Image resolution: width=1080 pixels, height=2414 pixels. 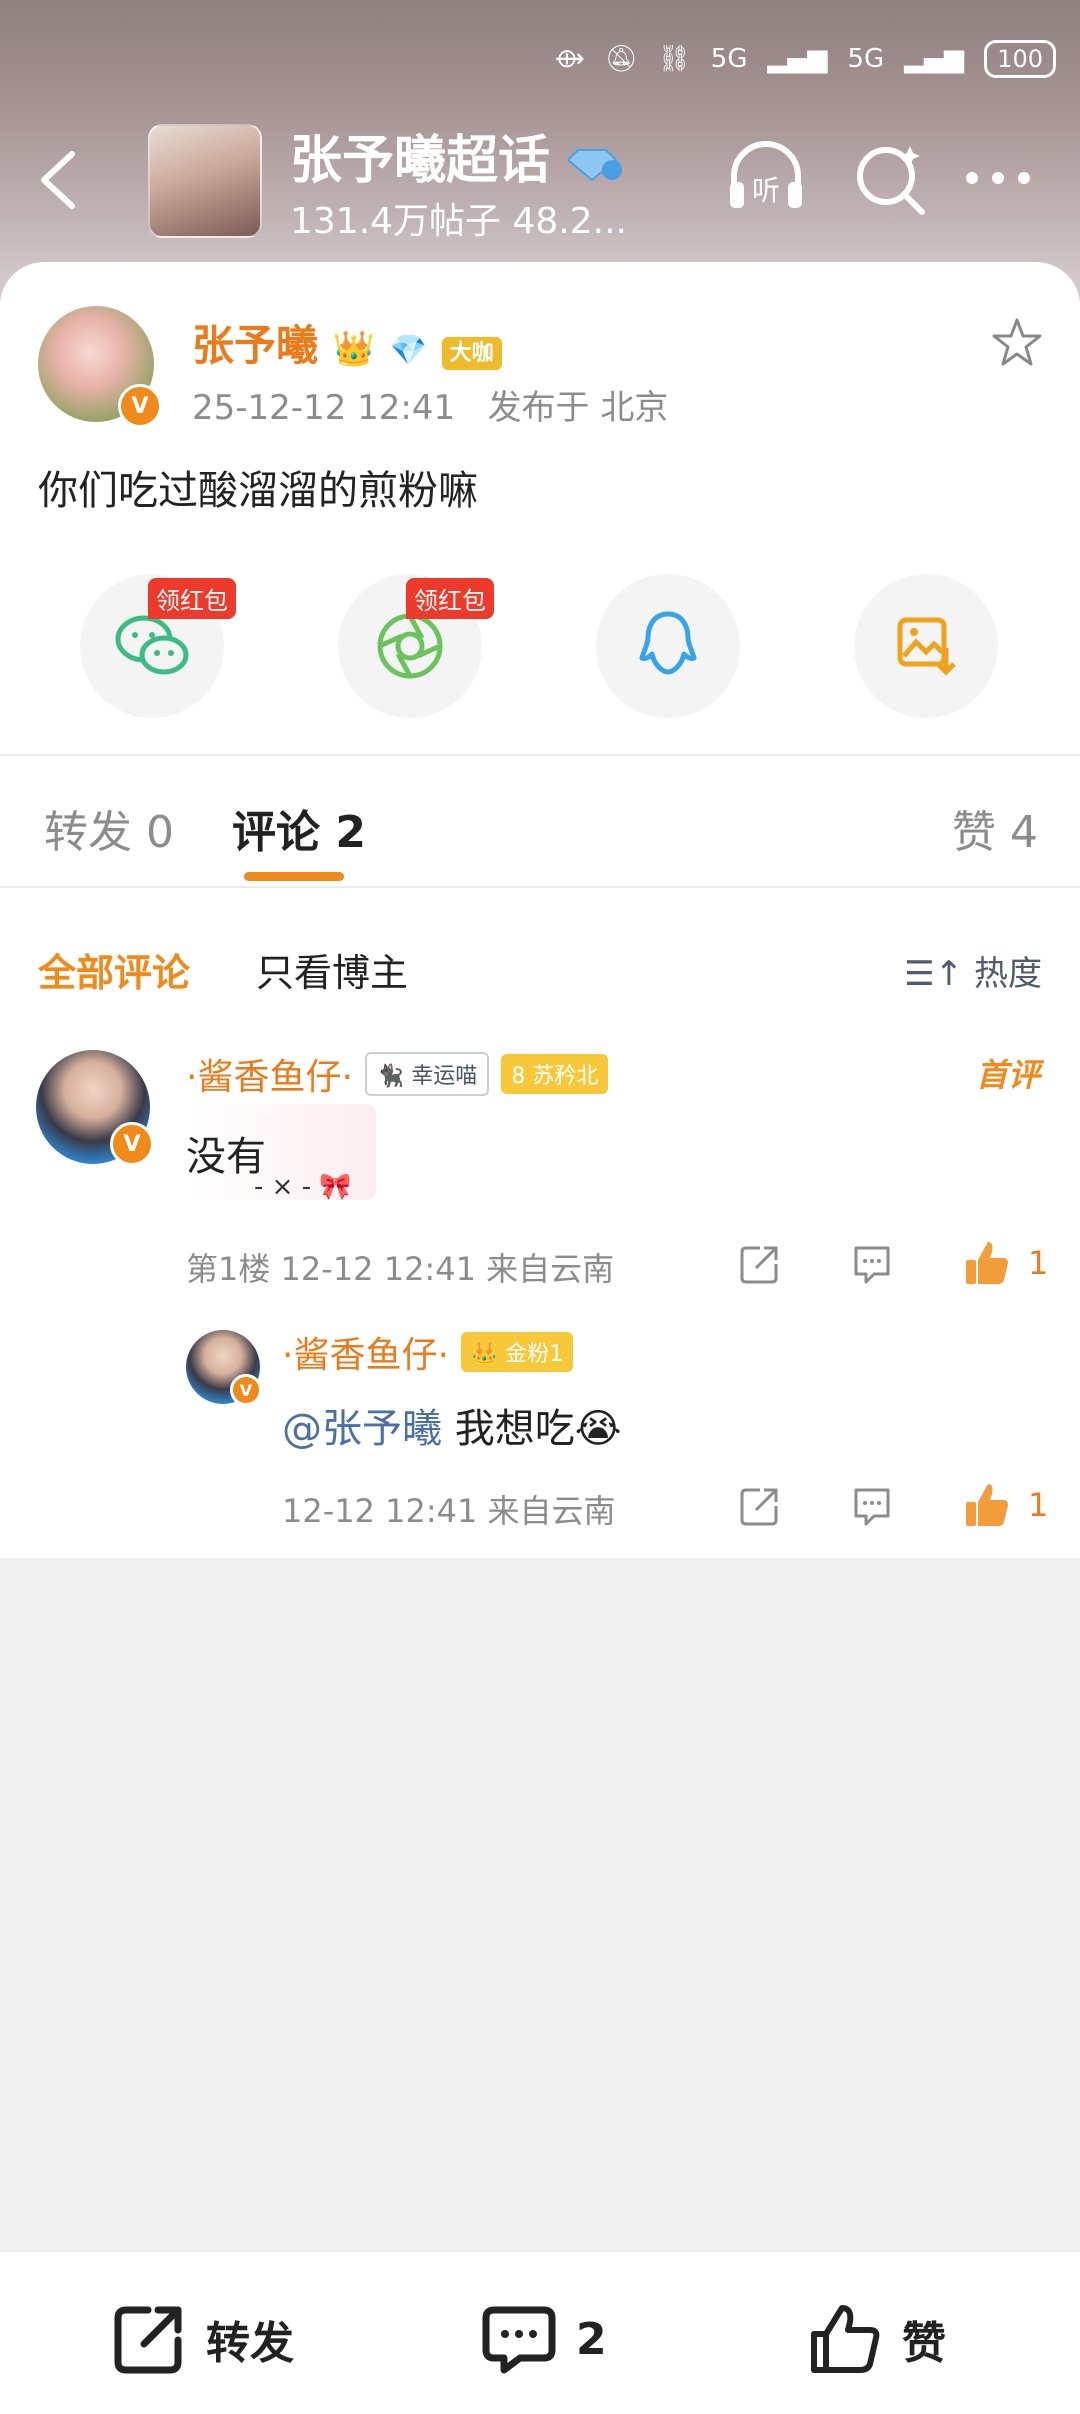 I want to click on comment-button: 2, so click(x=543, y=2339).